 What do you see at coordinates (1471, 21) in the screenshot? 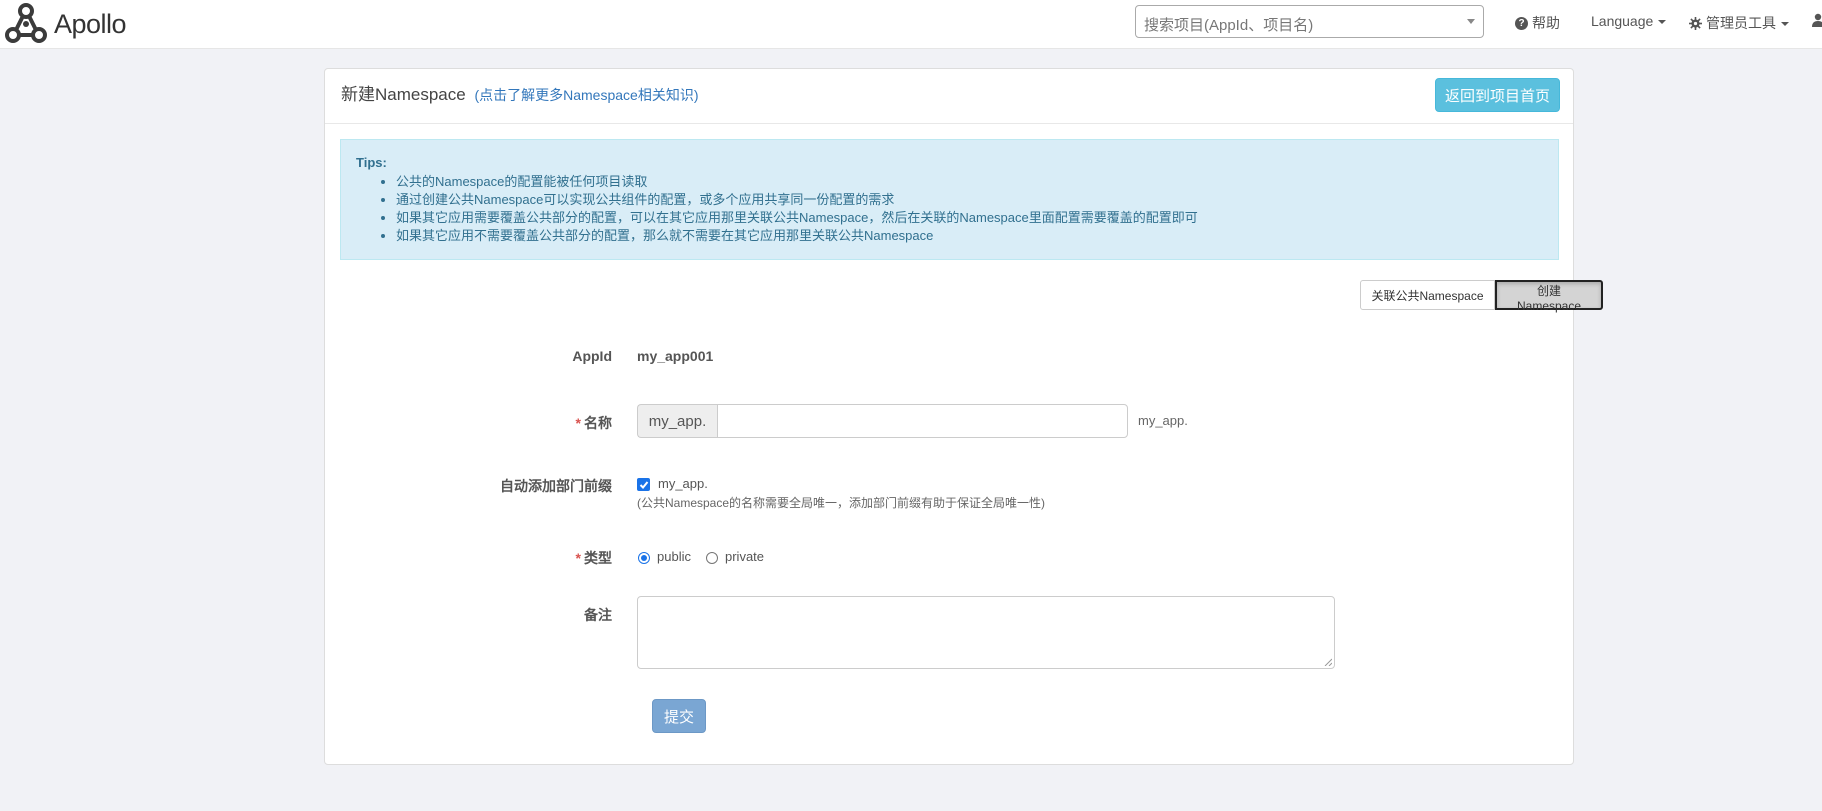
I see `chevron-down-icon` at bounding box center [1471, 21].